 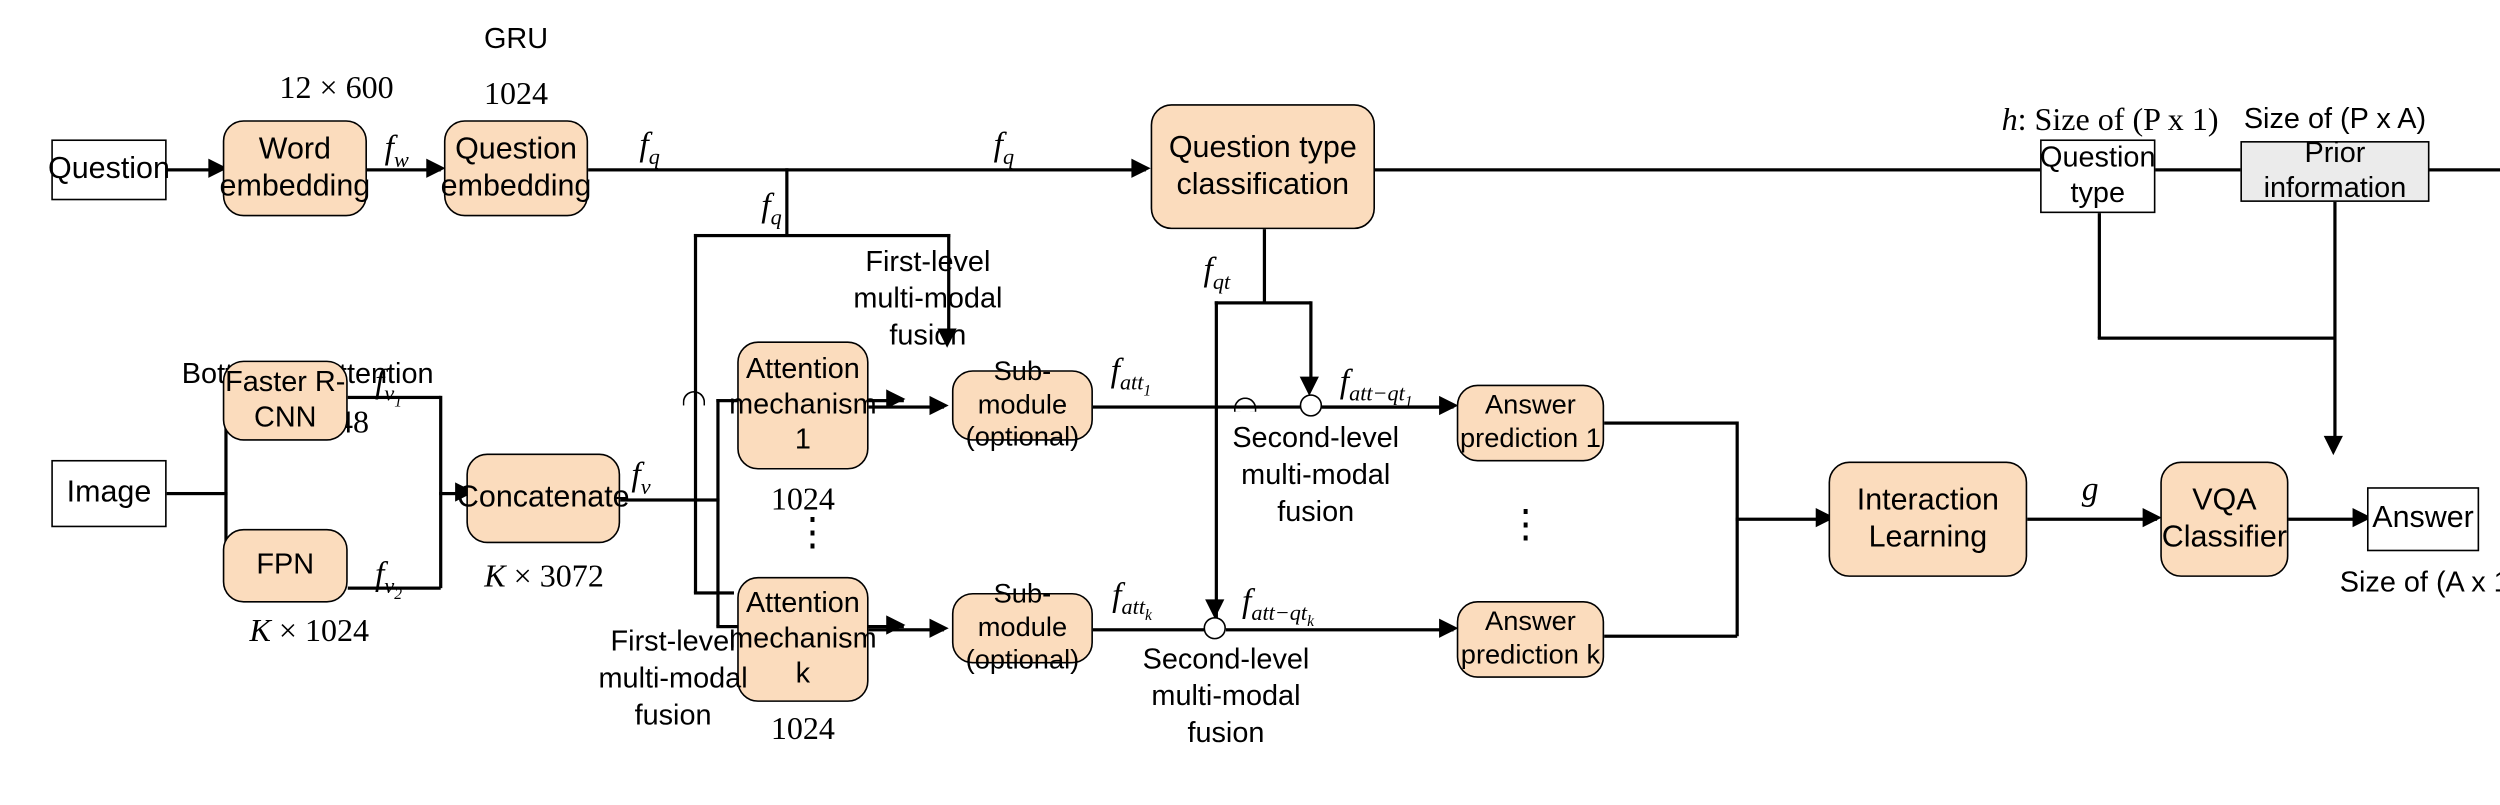 What do you see at coordinates (1153, 629) in the screenshot?
I see `edge-submodulek-to-fusion` at bounding box center [1153, 629].